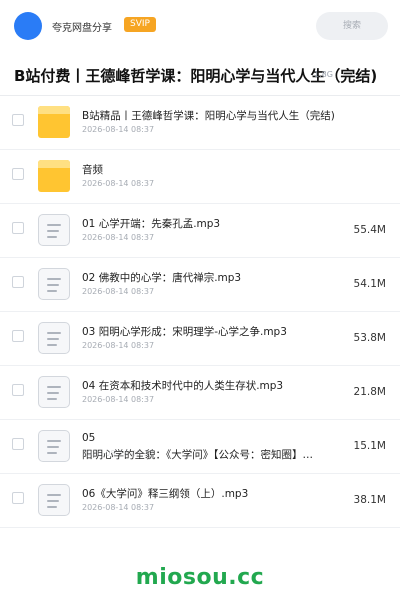  Describe the element at coordinates (369, 392) in the screenshot. I see `file-size: 21.8M` at that location.